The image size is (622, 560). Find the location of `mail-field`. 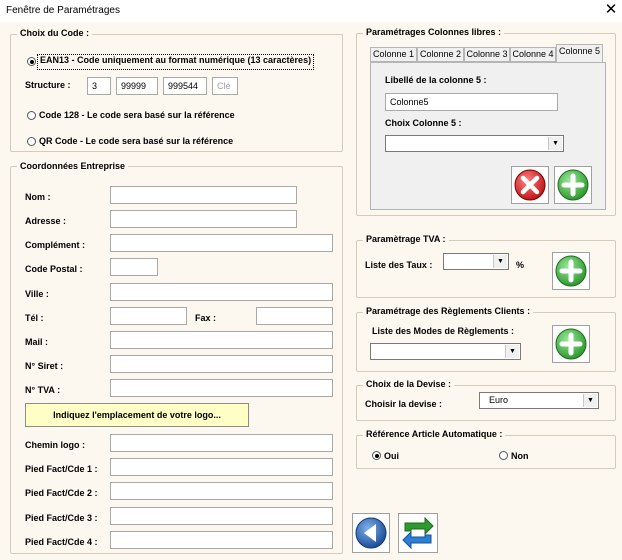

mail-field is located at coordinates (221, 340).